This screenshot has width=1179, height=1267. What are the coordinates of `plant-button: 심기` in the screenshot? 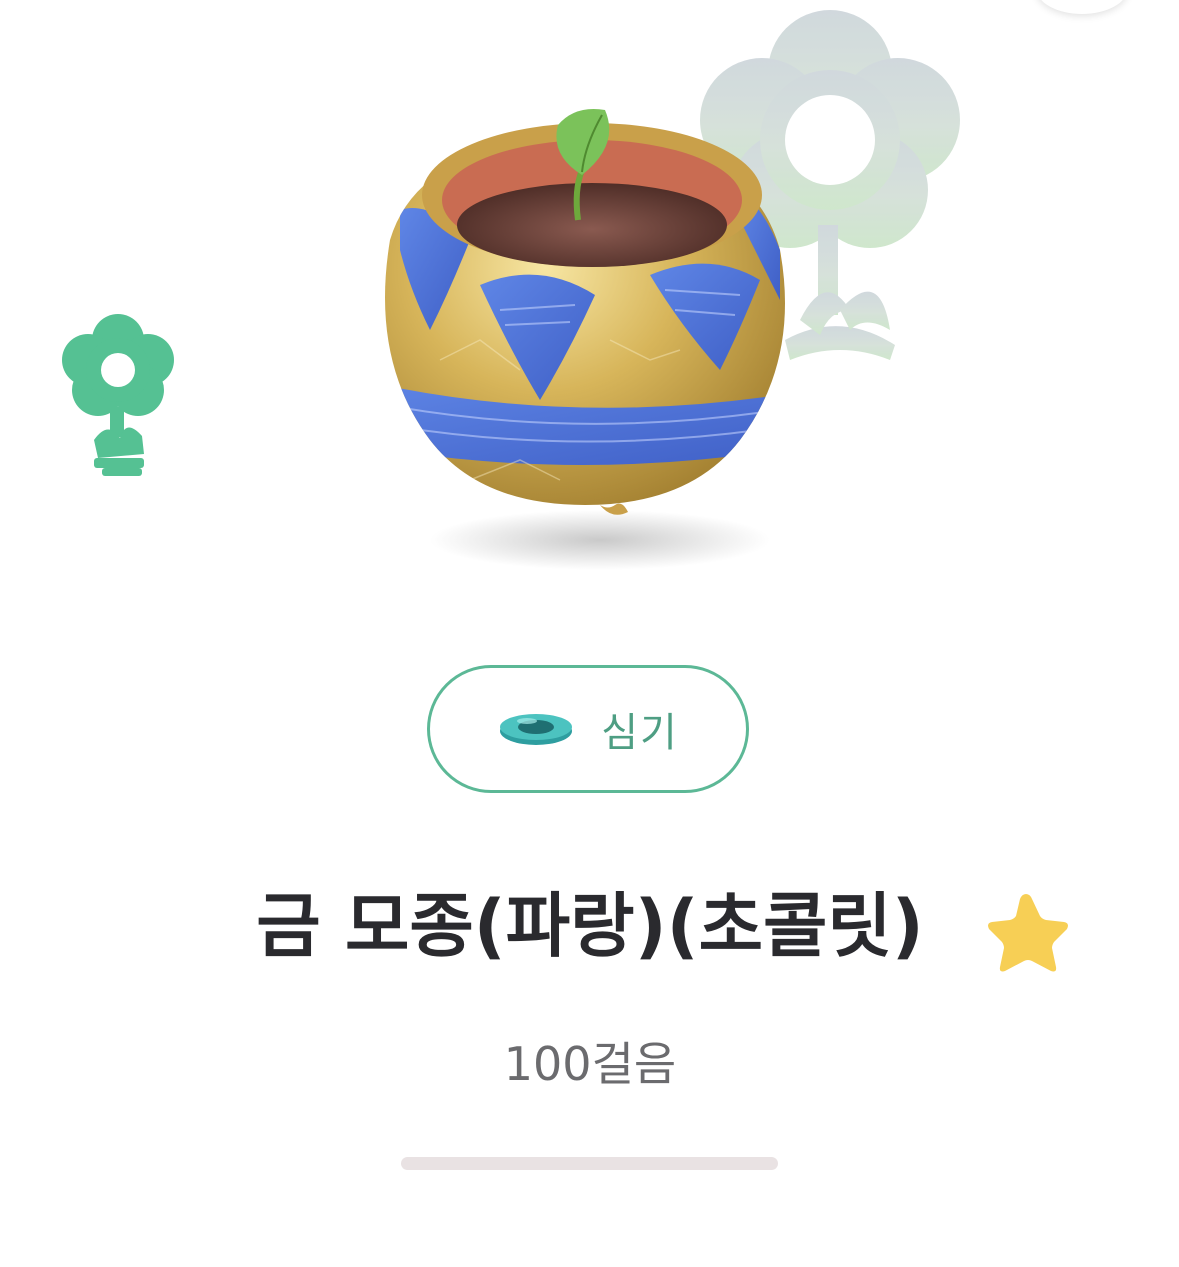 It's located at (588, 729).